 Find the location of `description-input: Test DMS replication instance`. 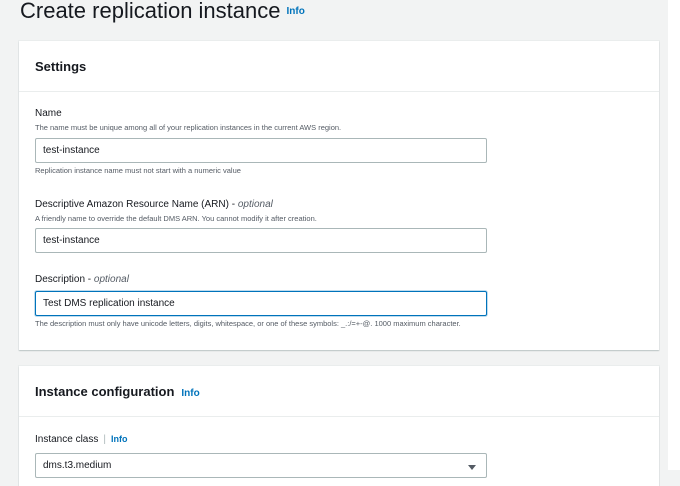

description-input: Test DMS replication instance is located at coordinates (261, 303).